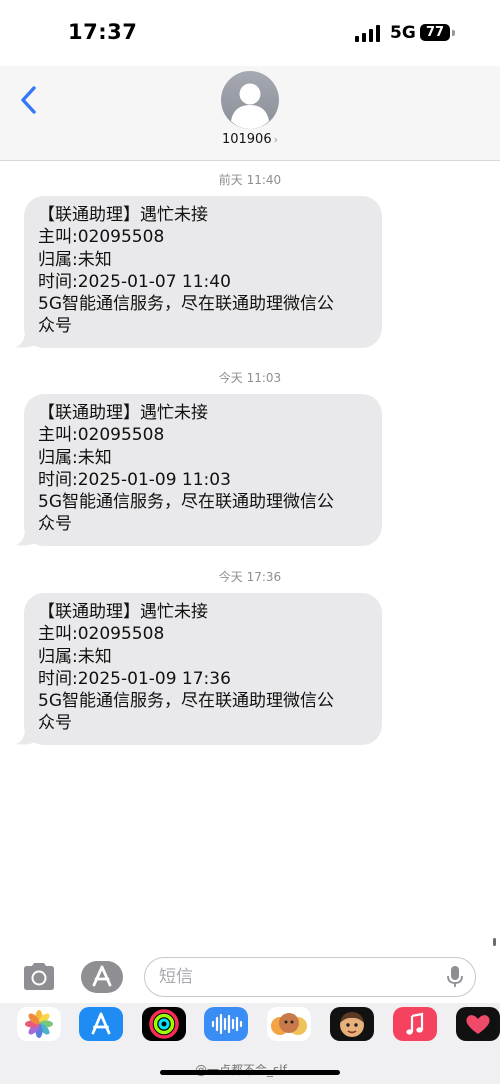 Image resolution: width=500 pixels, height=1084 pixels. I want to click on status-bar: 17:37 5G 77, so click(250, 33).